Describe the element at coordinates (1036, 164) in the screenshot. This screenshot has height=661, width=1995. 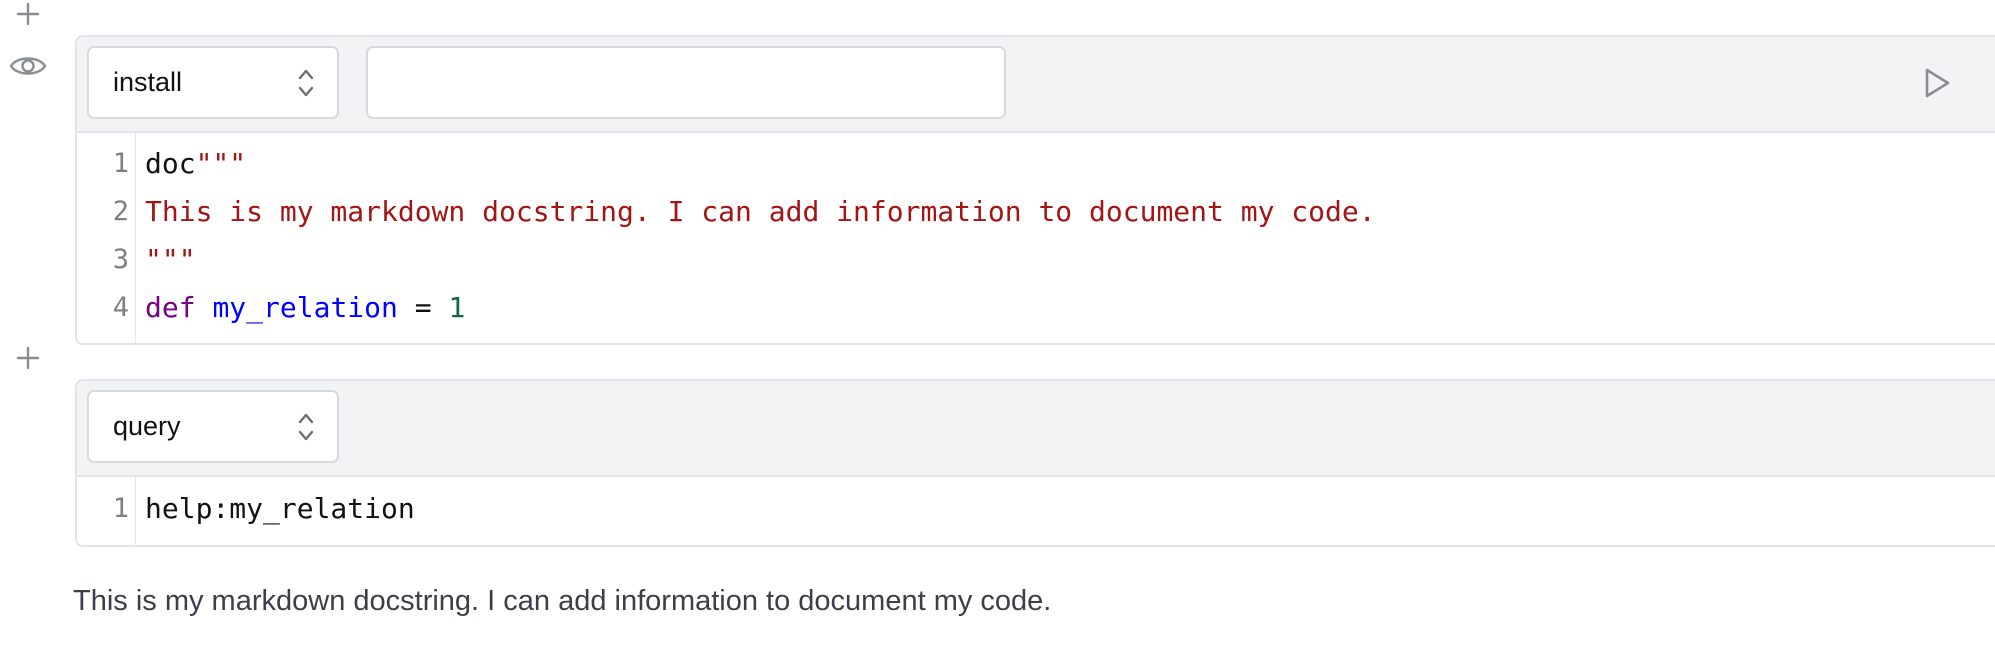
I see `code-line: 1 doc"""` at that location.